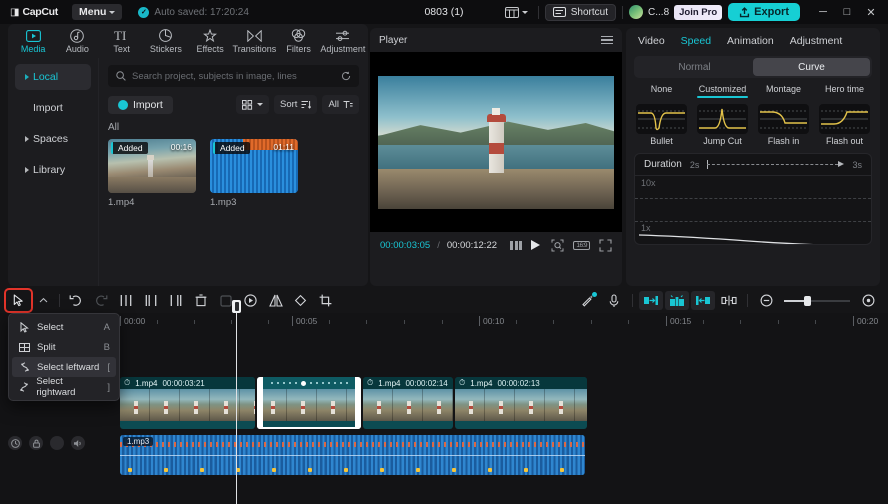 Image resolution: width=888 pixels, height=504 pixels. I want to click on zoom-out-tool, so click(766, 300).